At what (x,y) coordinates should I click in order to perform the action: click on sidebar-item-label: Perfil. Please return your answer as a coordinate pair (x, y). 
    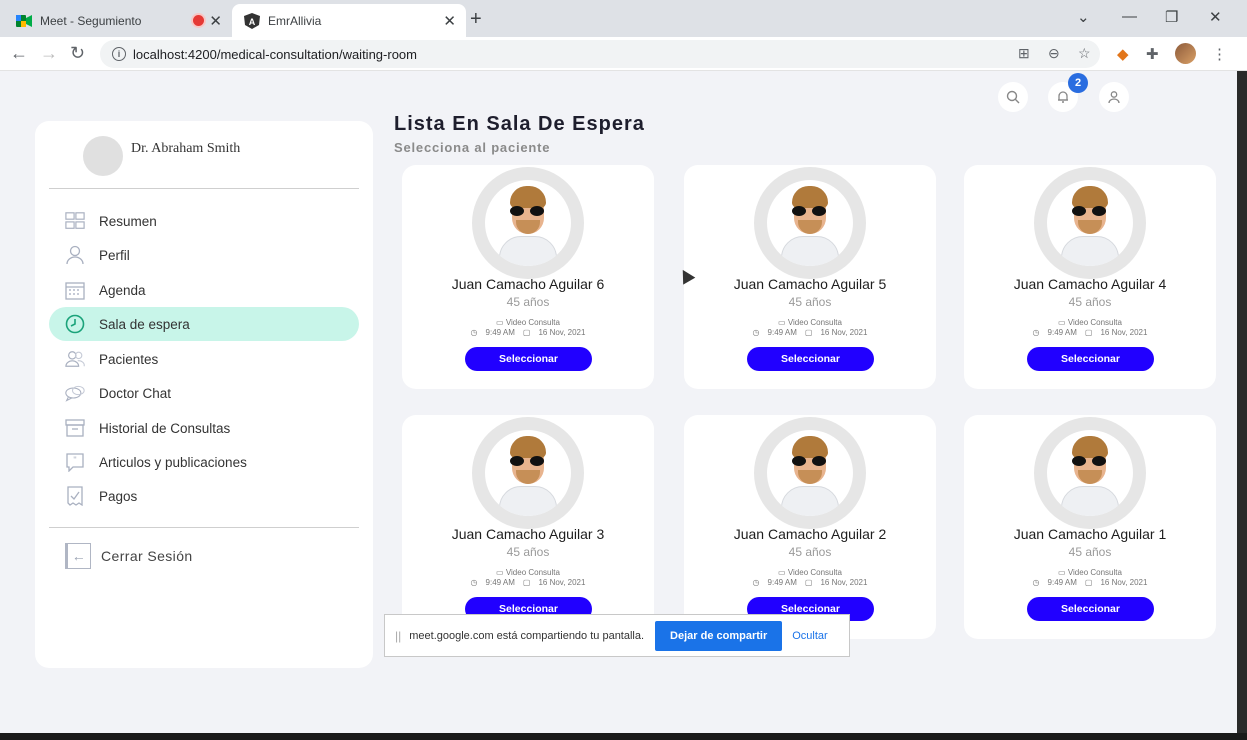
    Looking at the image, I should click on (114, 255).